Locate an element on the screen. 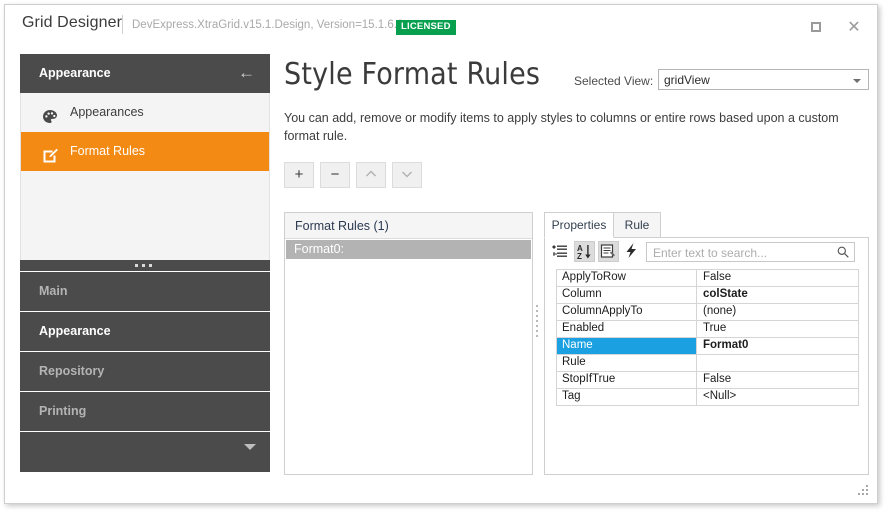 The height and width of the screenshot is (520, 891). property-row: ColumnApplyTo (none) is located at coordinates (708, 312).